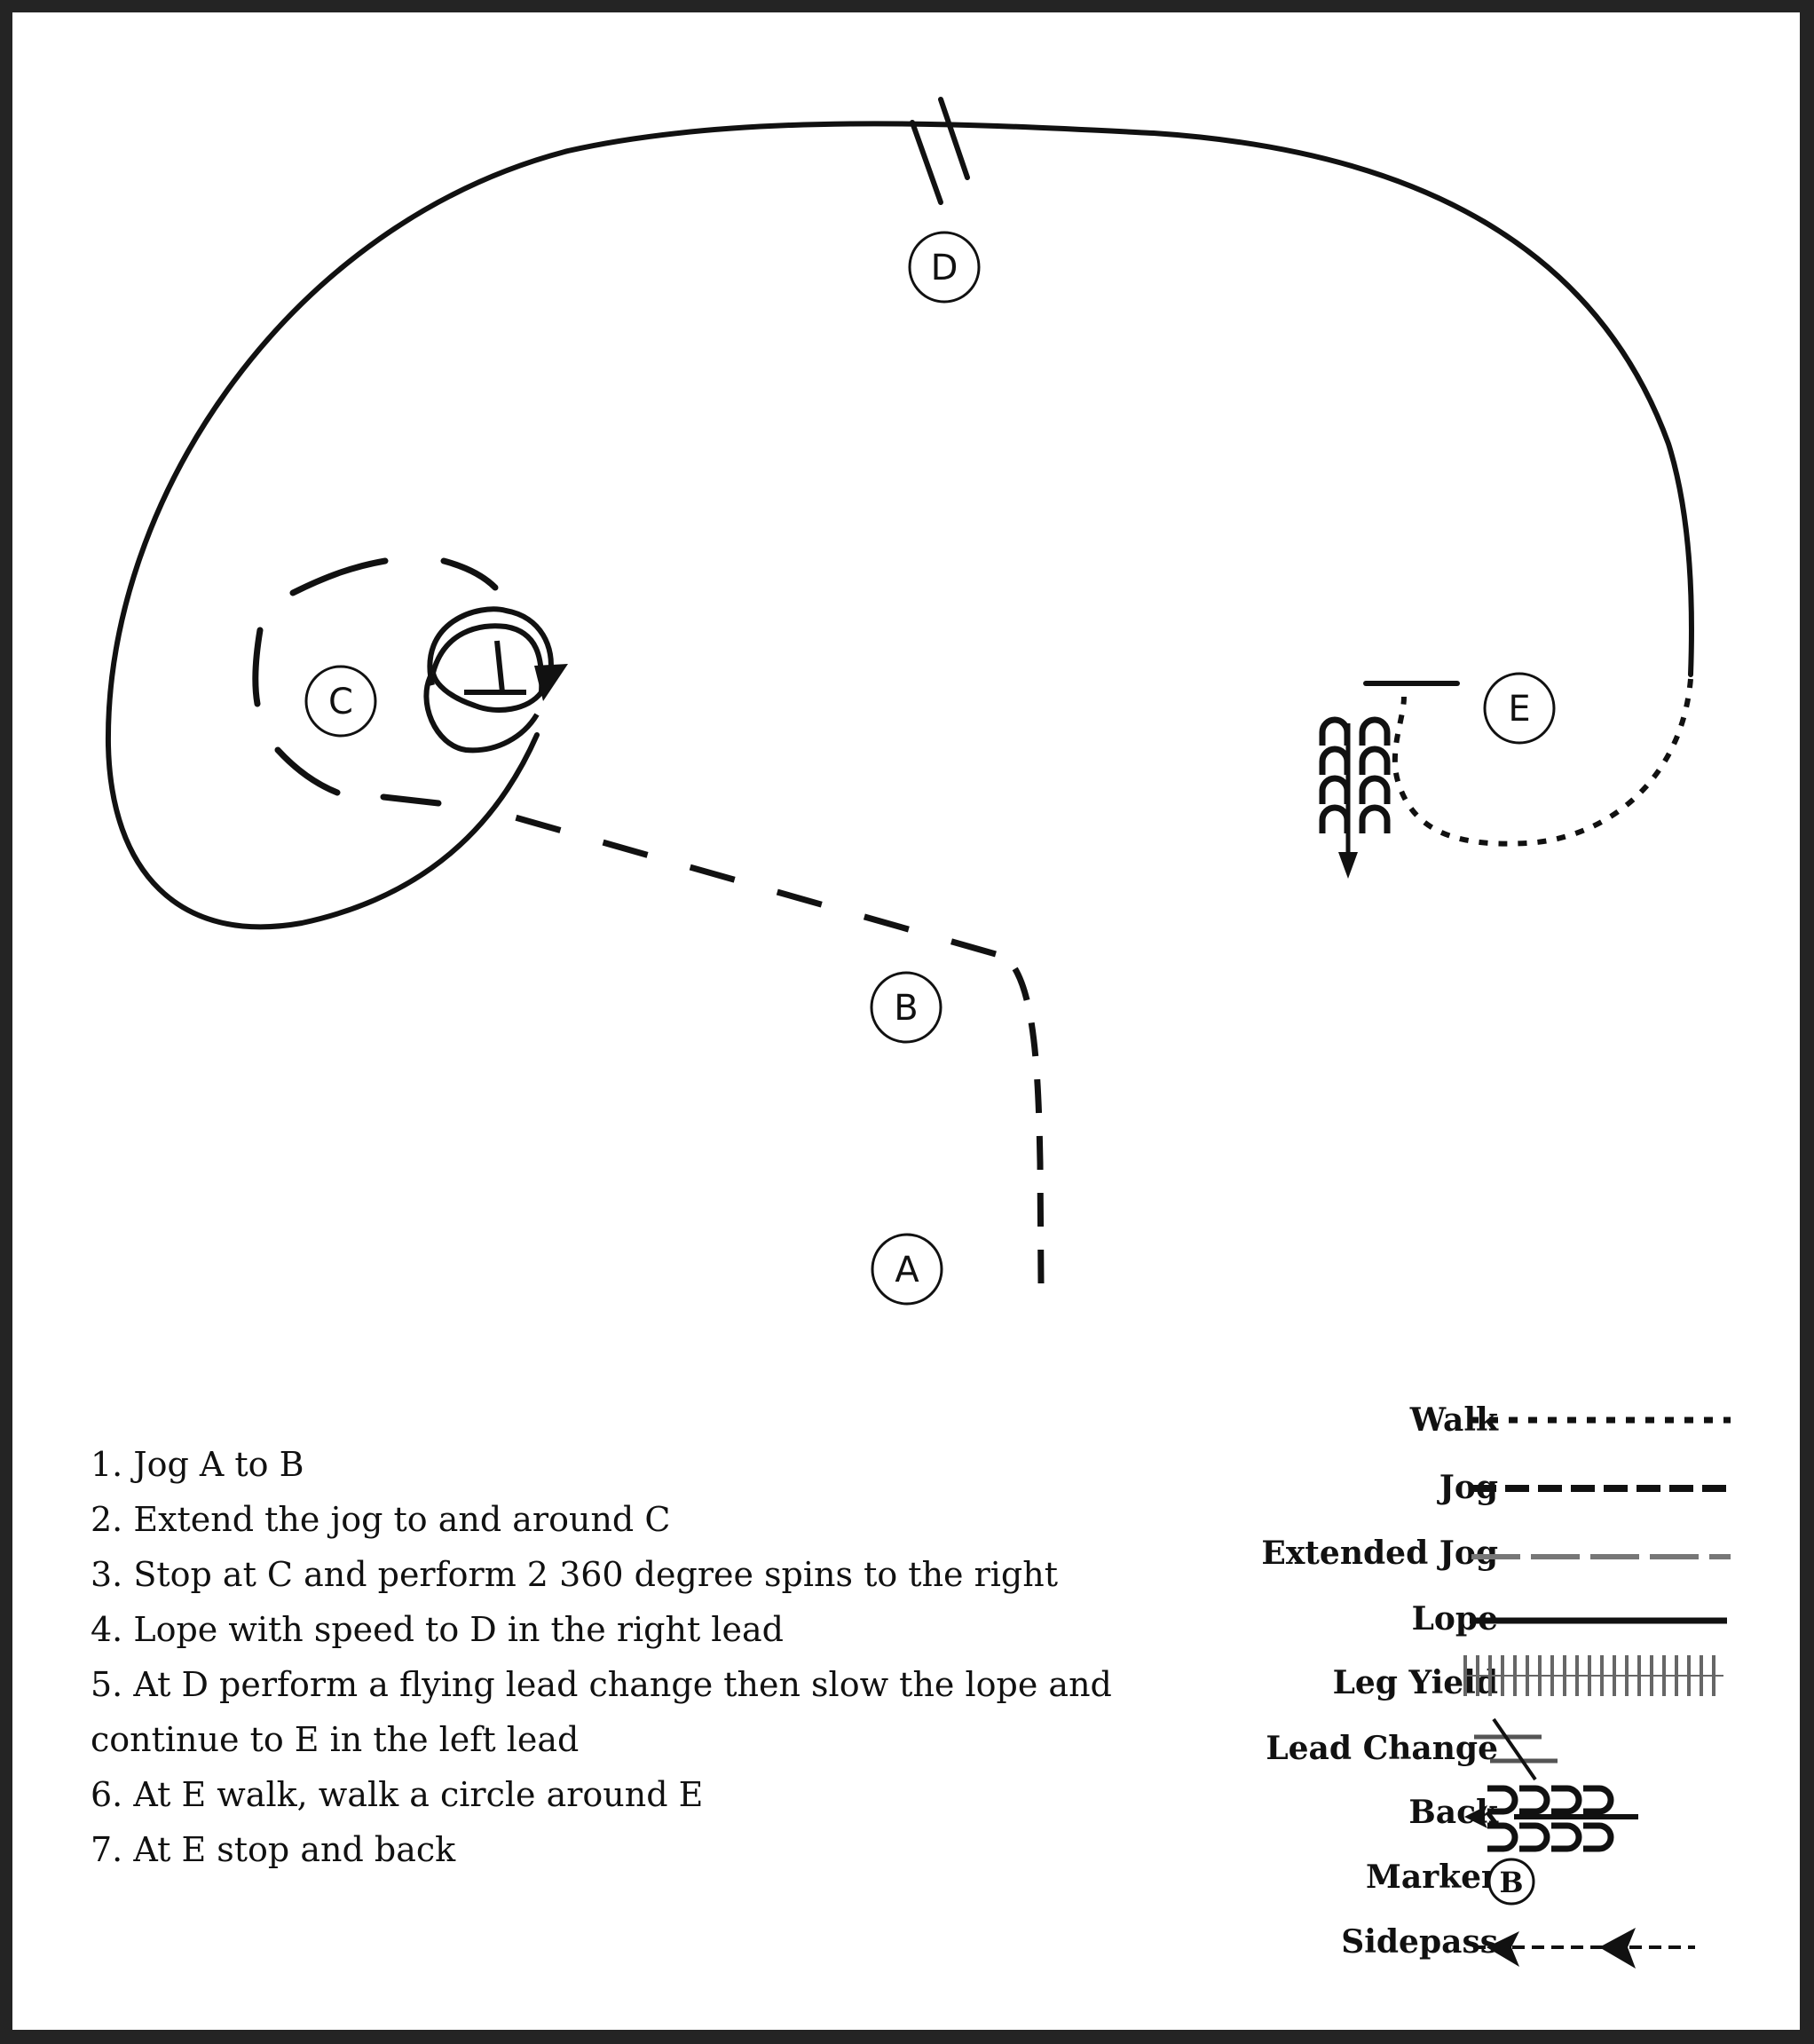 Image resolution: width=1814 pixels, height=2044 pixels. Describe the element at coordinates (1355, 790) in the screenshot. I see `back-symbol` at that location.